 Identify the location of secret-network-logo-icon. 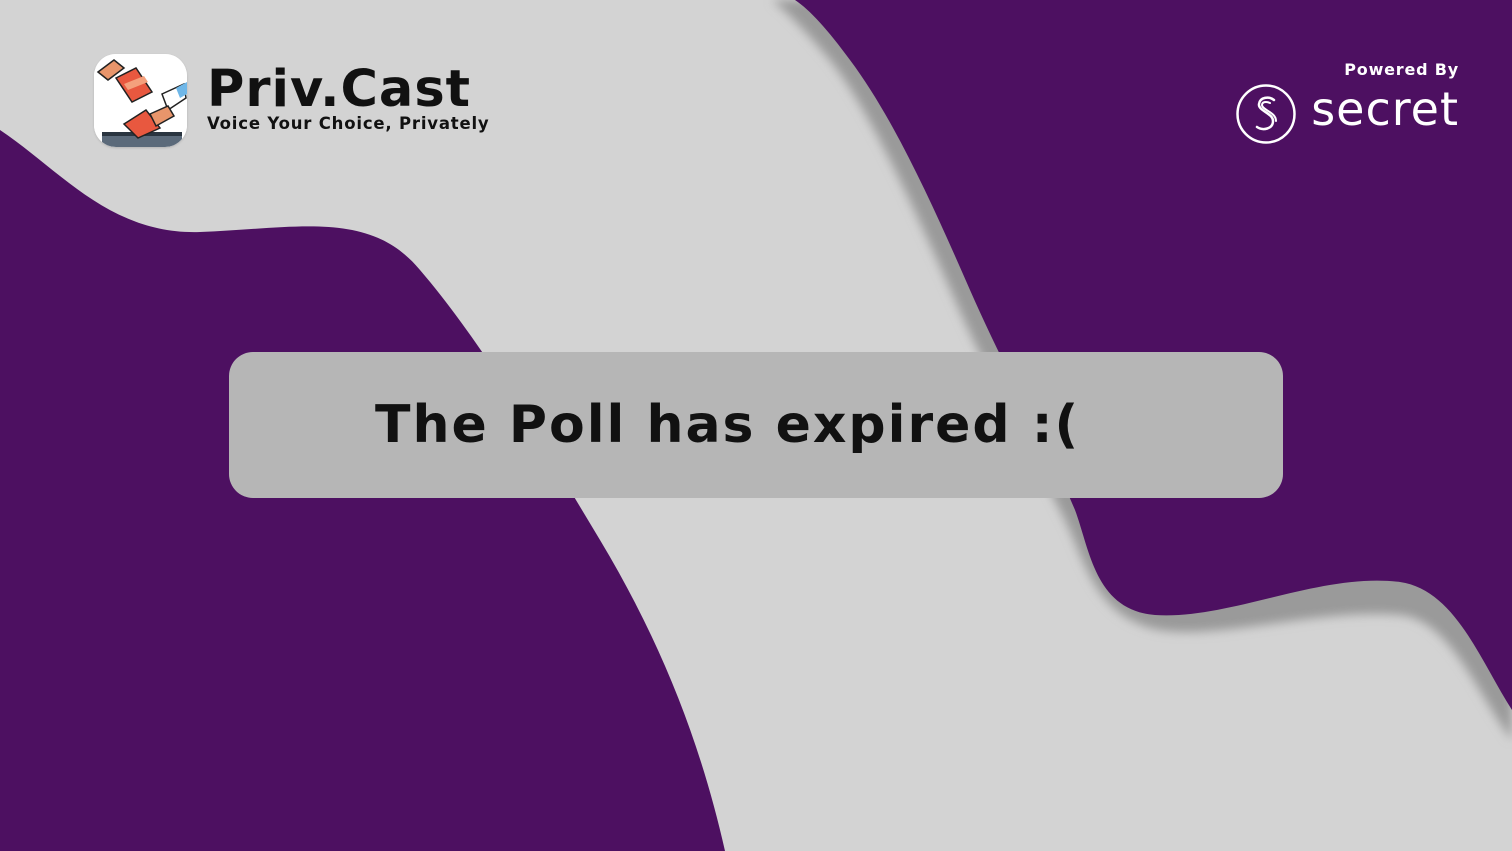
(1266, 114).